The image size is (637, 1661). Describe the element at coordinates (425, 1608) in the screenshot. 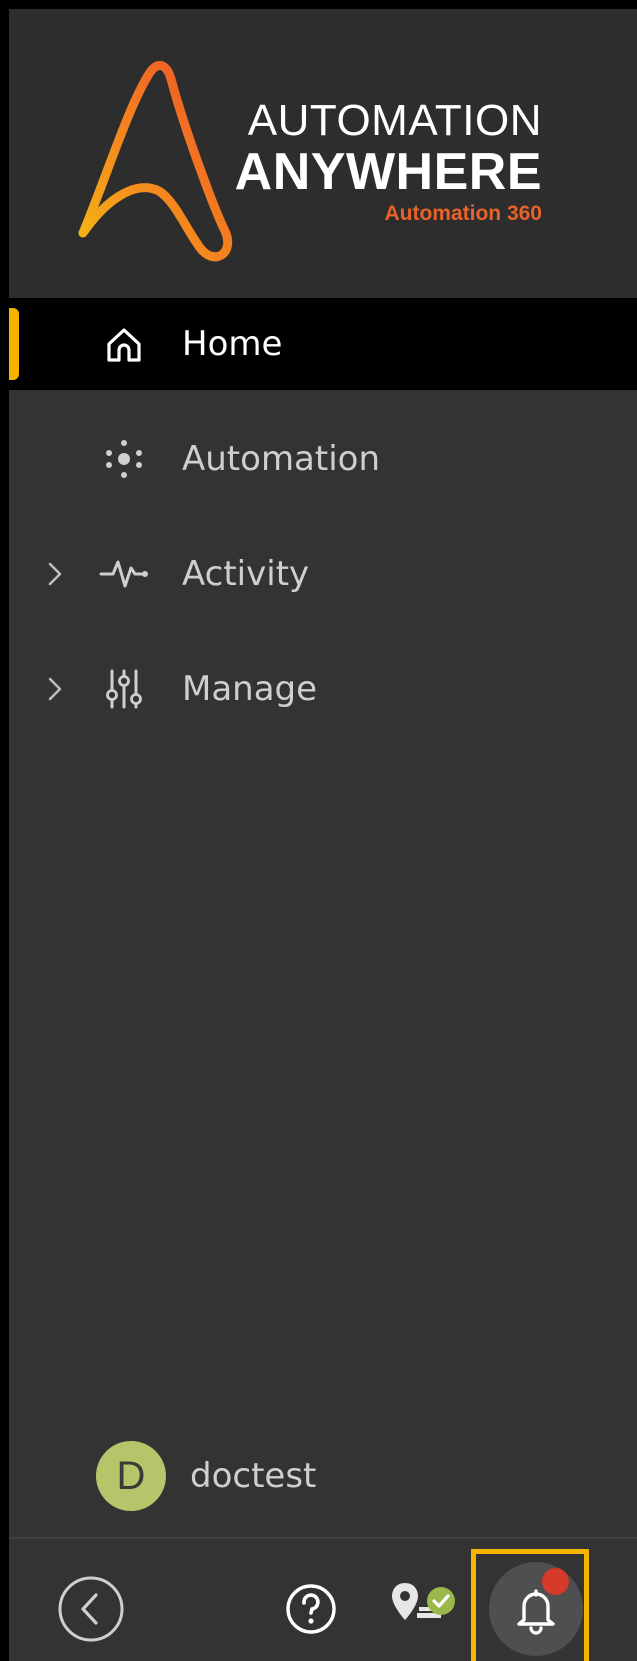

I see `bot-agent-status-icon` at that location.